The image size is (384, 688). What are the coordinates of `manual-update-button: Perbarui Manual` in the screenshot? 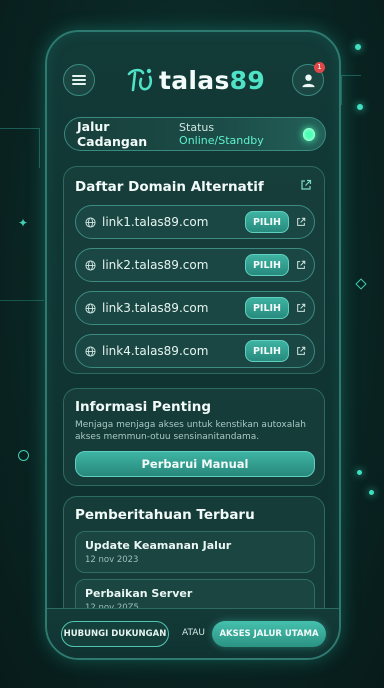 It's located at (195, 464).